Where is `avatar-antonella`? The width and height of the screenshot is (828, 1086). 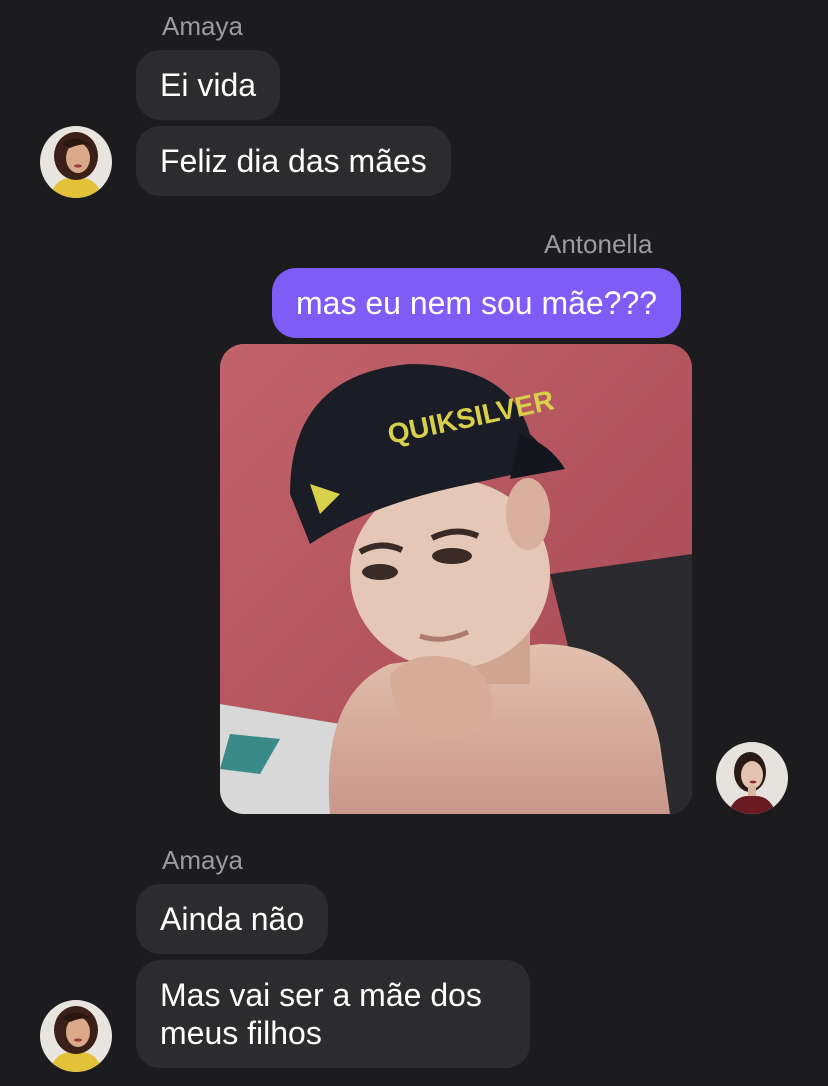
avatar-antonella is located at coordinates (752, 778).